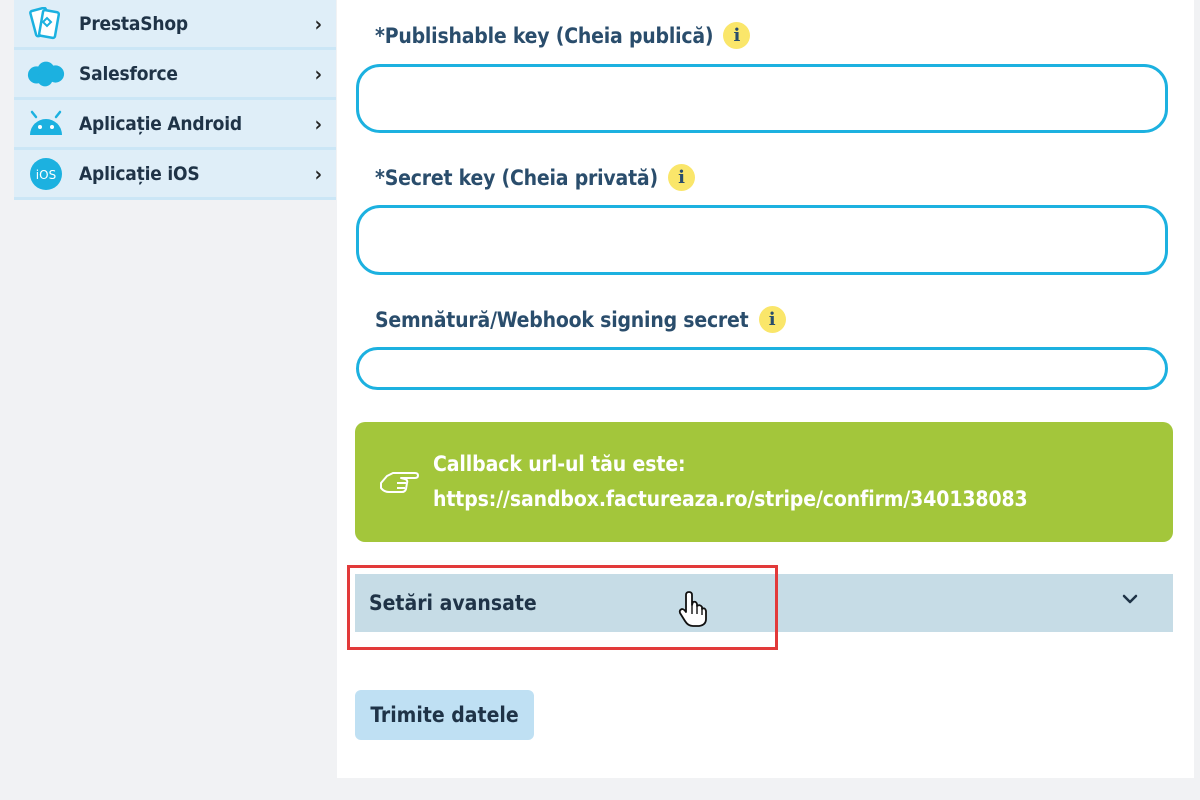  What do you see at coordinates (762, 240) in the screenshot?
I see `secret-key-input` at bounding box center [762, 240].